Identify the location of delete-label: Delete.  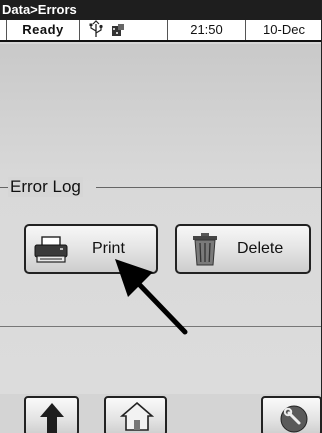
(260, 248).